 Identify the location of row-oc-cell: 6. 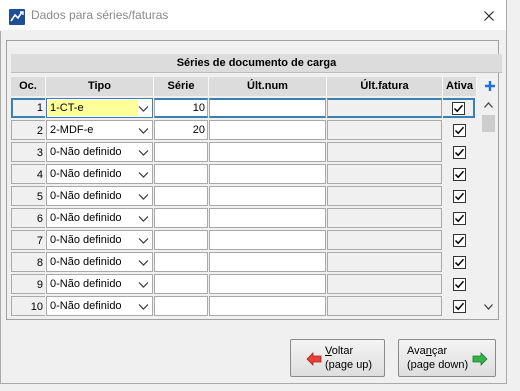
(28, 218).